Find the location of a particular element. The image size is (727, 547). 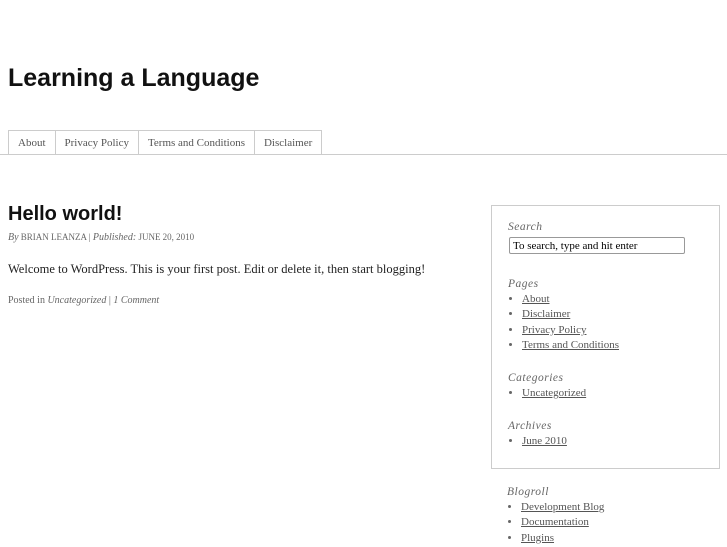

comments-link: 1 Comment is located at coordinates (136, 300).